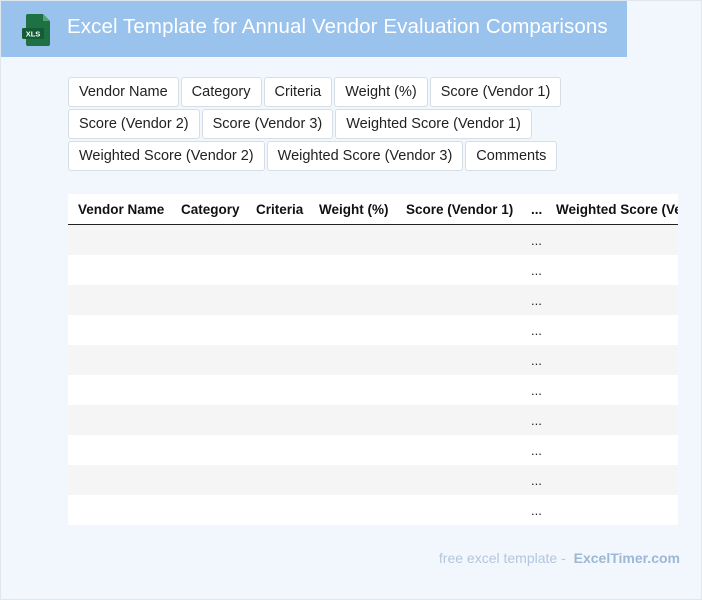 The width and height of the screenshot is (702, 600). What do you see at coordinates (33, 34) in the screenshot?
I see `excel-icon-label: XLS` at bounding box center [33, 34].